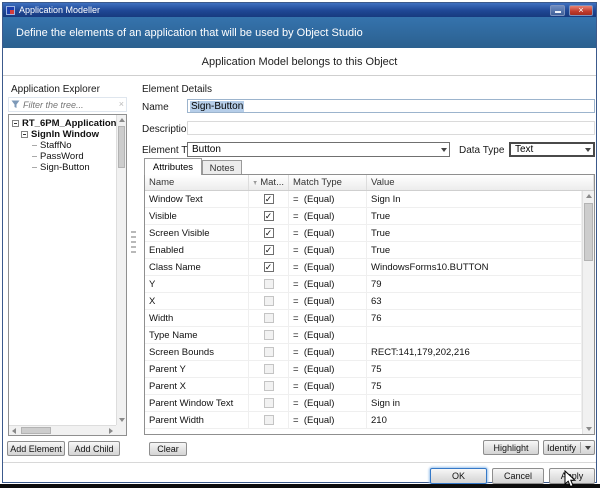 This screenshot has width=600, height=488. I want to click on table-row: Visible ✓ = (Equal) True, so click(363, 216).